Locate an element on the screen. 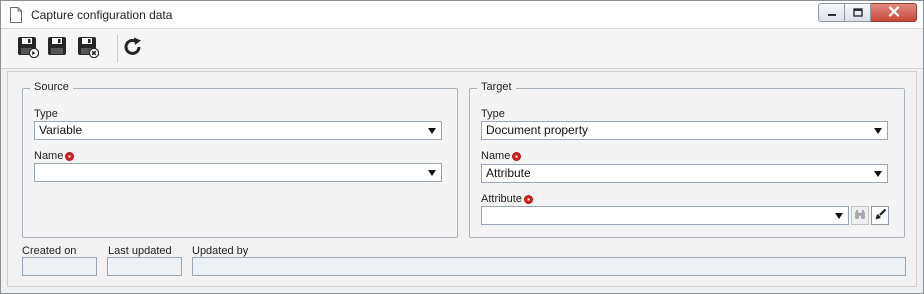 The height and width of the screenshot is (294, 924). toolbar-separator is located at coordinates (117, 49).